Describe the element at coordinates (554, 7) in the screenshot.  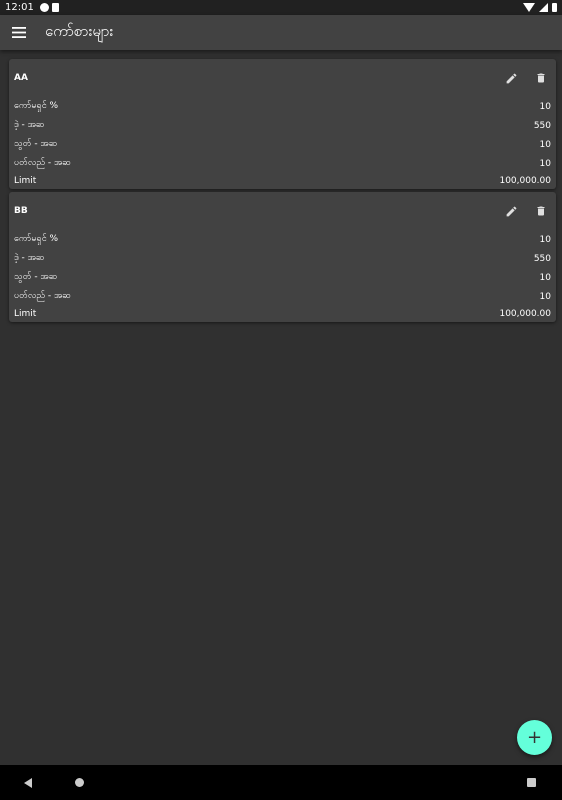
I see `battery-icon` at that location.